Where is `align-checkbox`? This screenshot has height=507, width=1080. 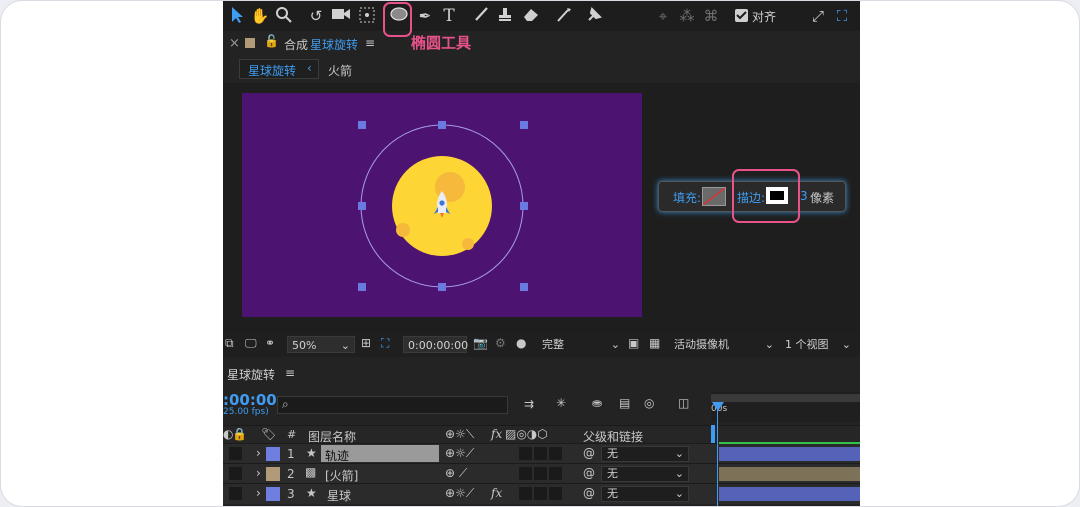
align-checkbox is located at coordinates (741, 15).